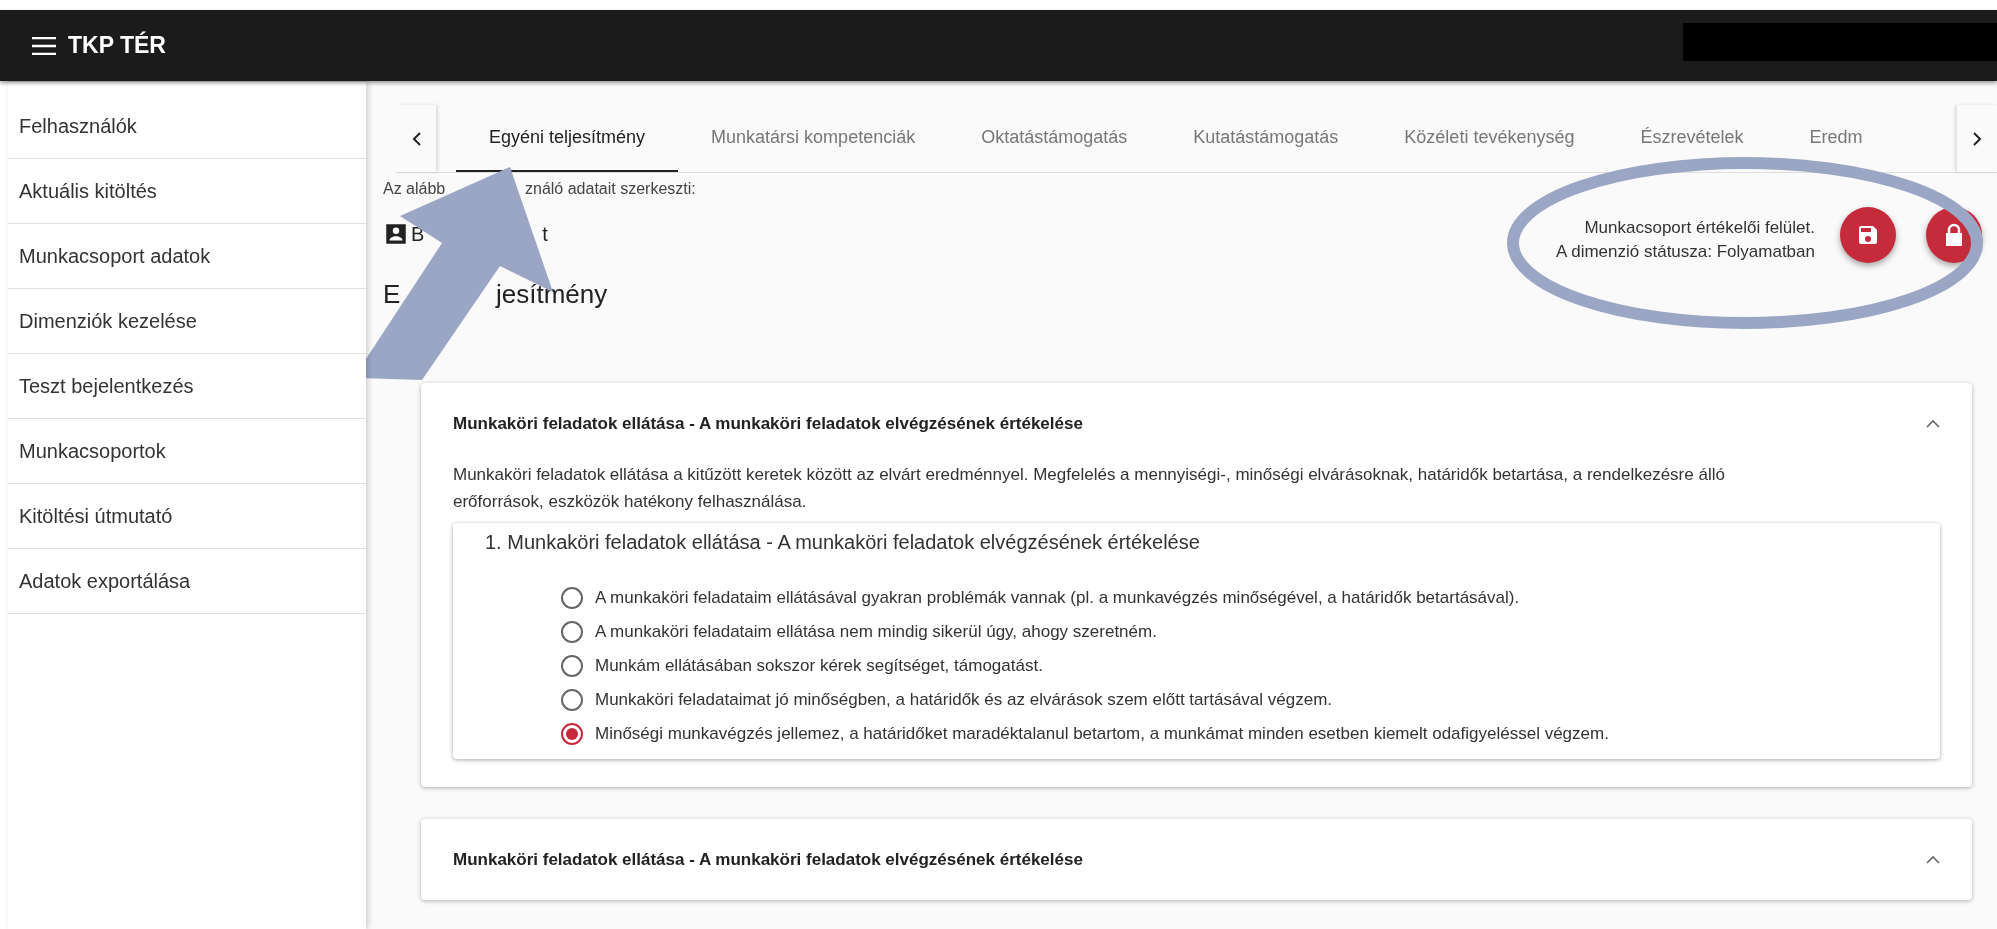  What do you see at coordinates (396, 234) in the screenshot?
I see `user-card-icon` at bounding box center [396, 234].